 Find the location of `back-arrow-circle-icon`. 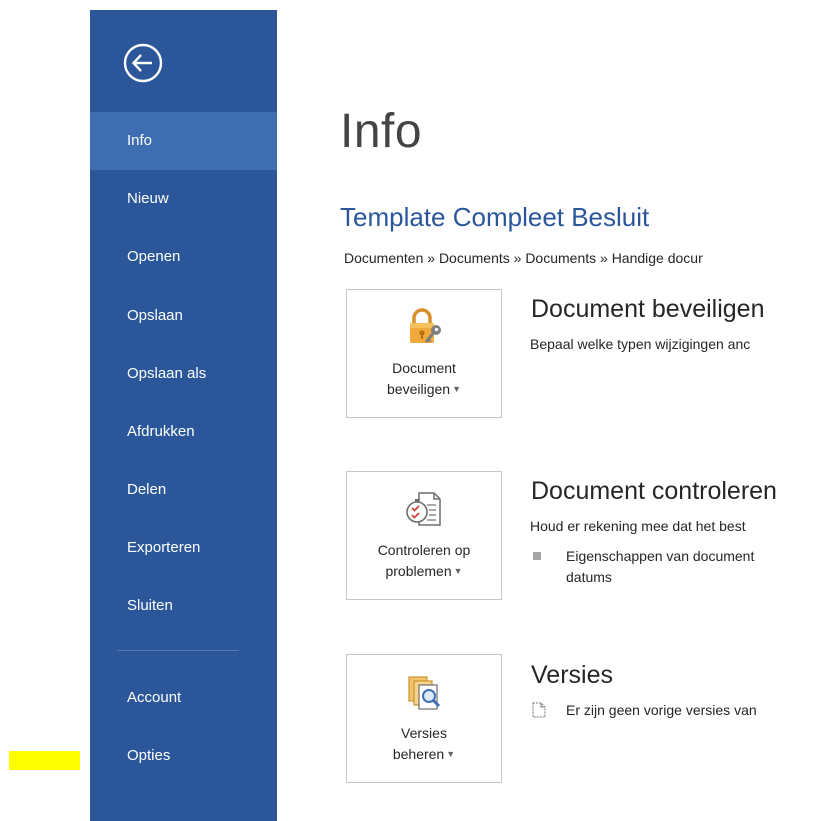

back-arrow-circle-icon is located at coordinates (143, 63).